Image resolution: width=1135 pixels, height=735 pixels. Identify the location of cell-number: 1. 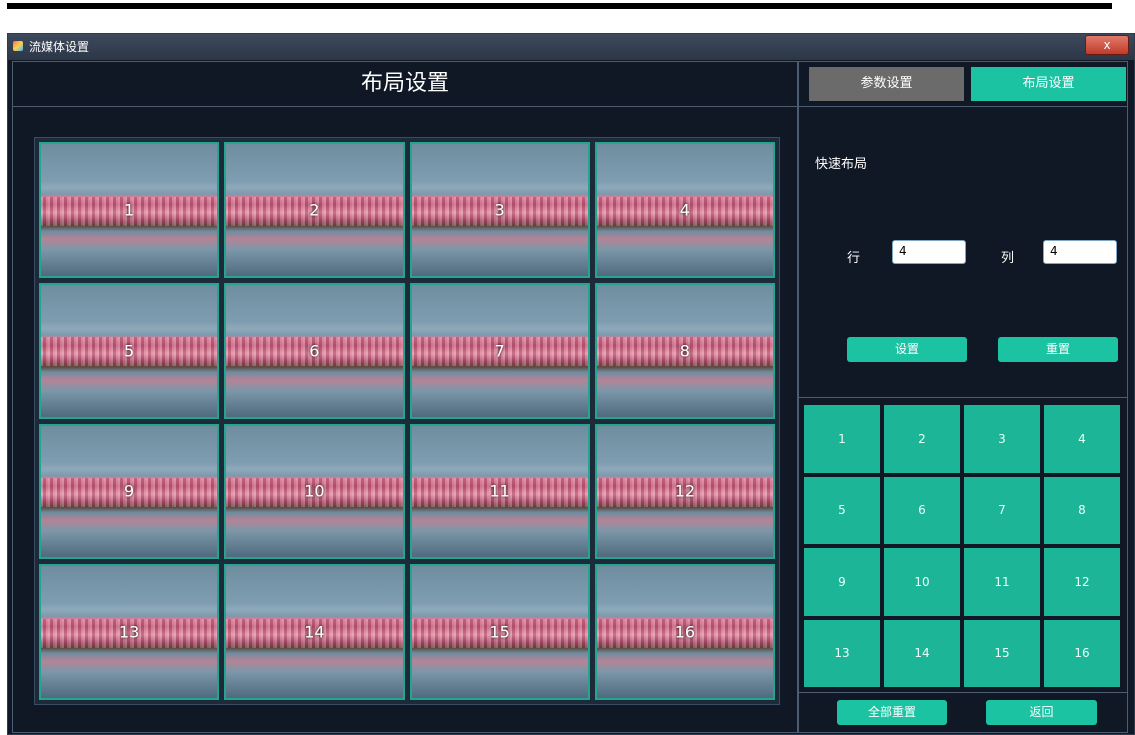
(129, 210).